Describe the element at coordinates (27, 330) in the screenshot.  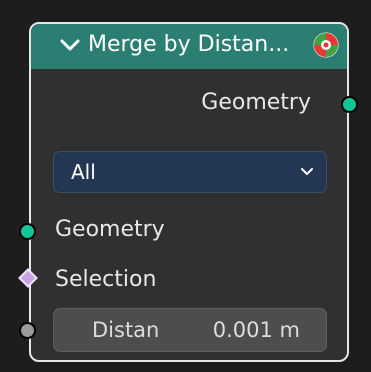
I see `input-distance-socket` at that location.